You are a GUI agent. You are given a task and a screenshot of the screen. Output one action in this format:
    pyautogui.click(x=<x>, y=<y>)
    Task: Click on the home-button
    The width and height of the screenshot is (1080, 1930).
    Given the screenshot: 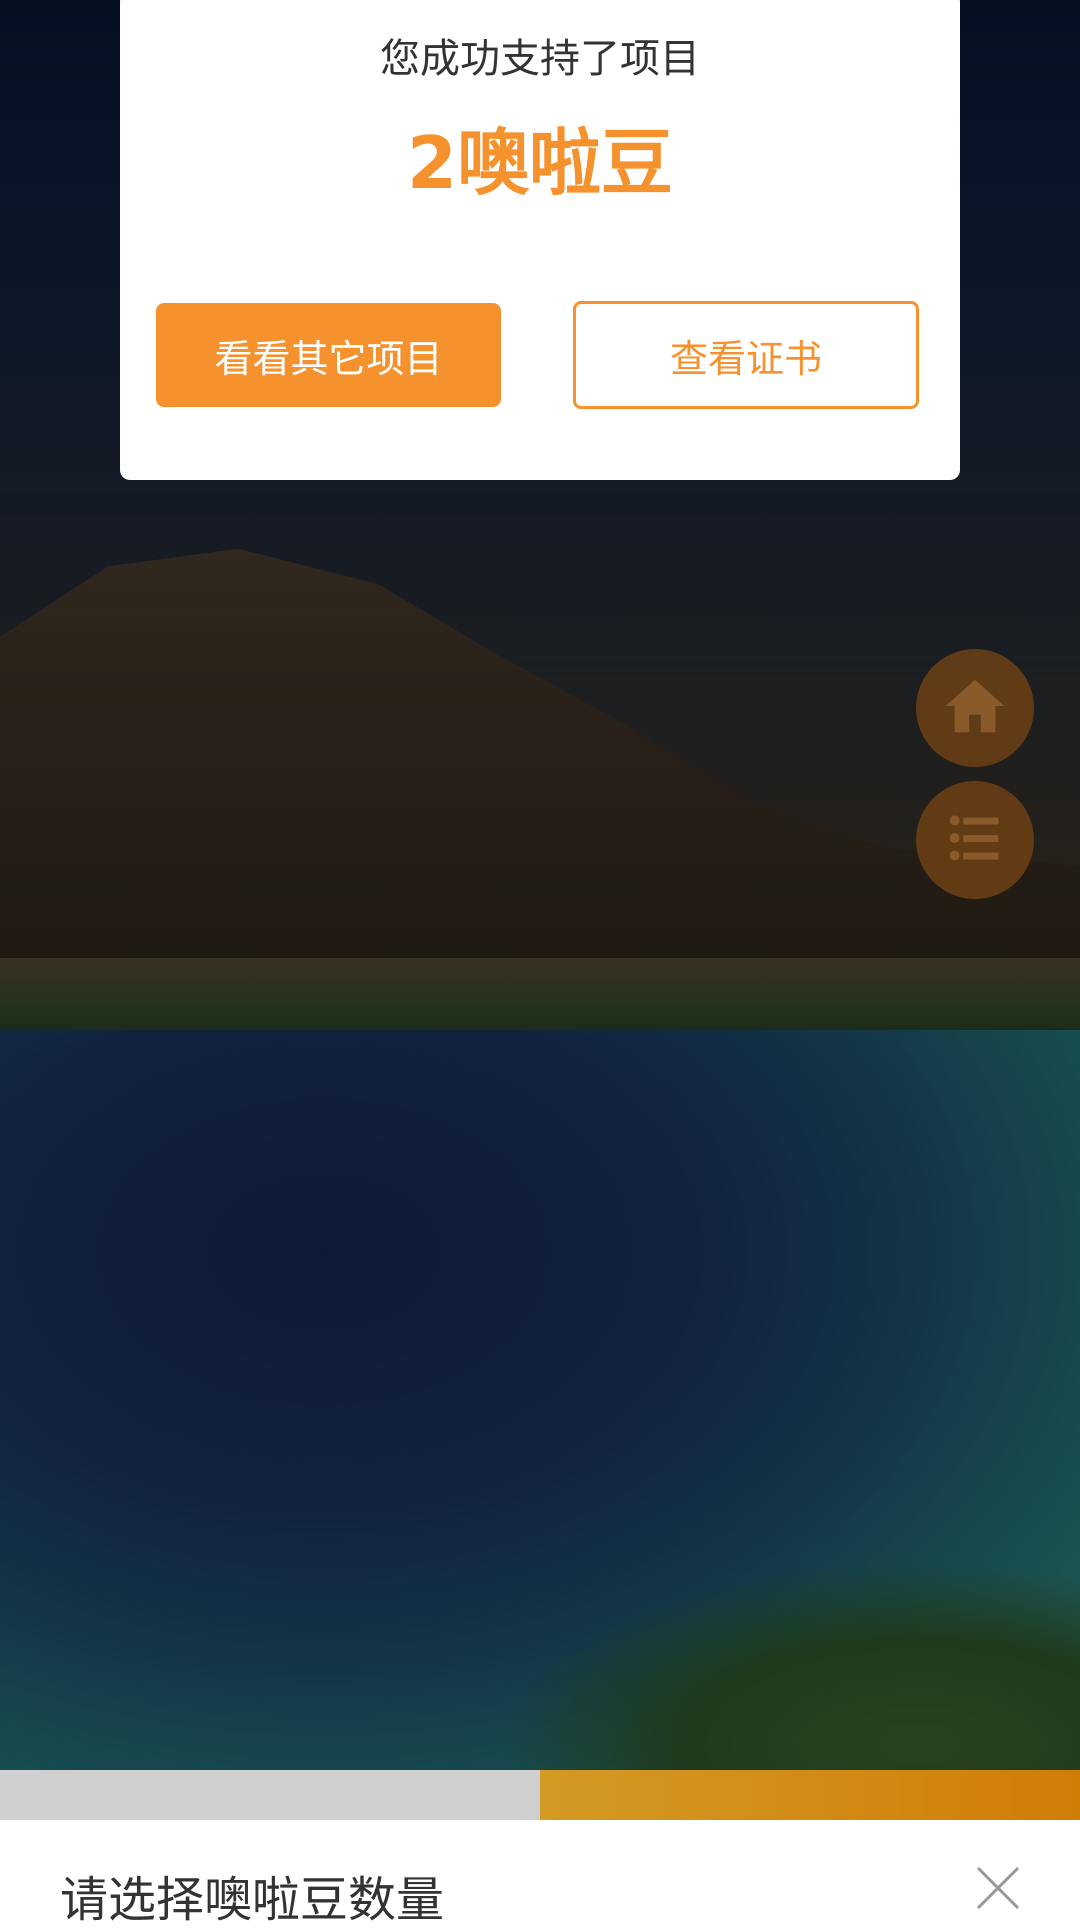 What is the action you would take?
    pyautogui.click(x=975, y=708)
    